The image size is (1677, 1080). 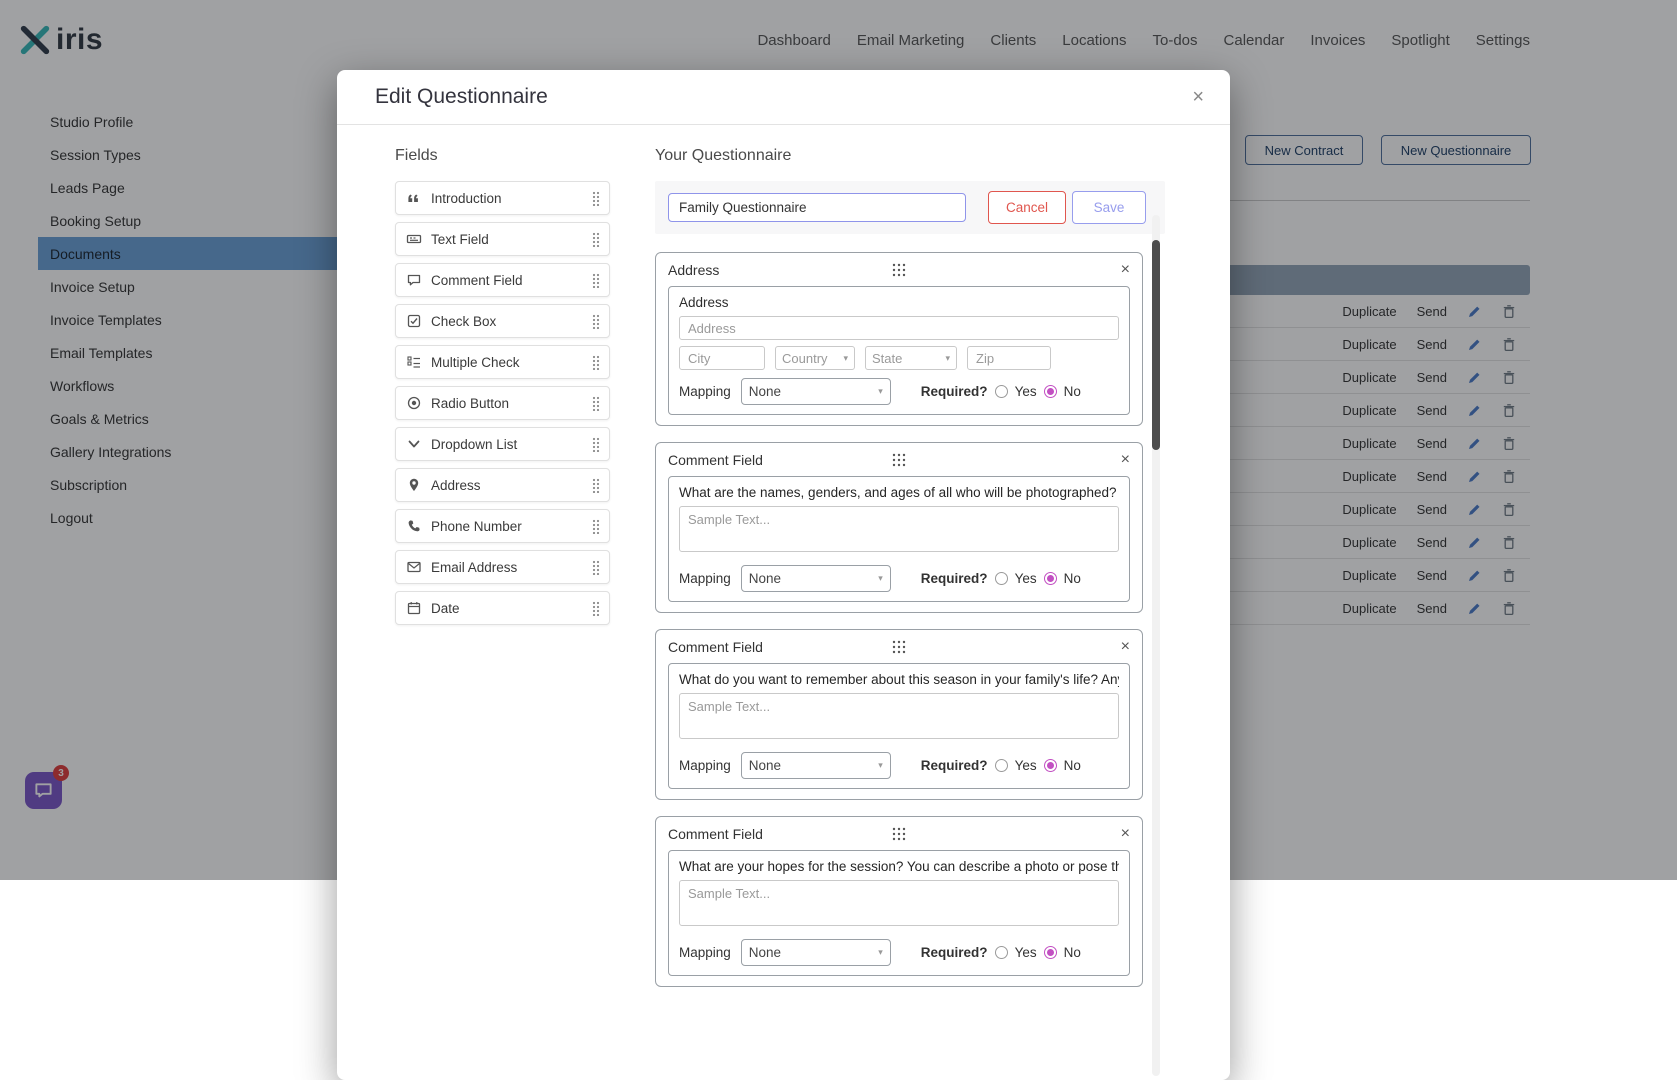 I want to click on country-select: Country ▾, so click(x=815, y=358).